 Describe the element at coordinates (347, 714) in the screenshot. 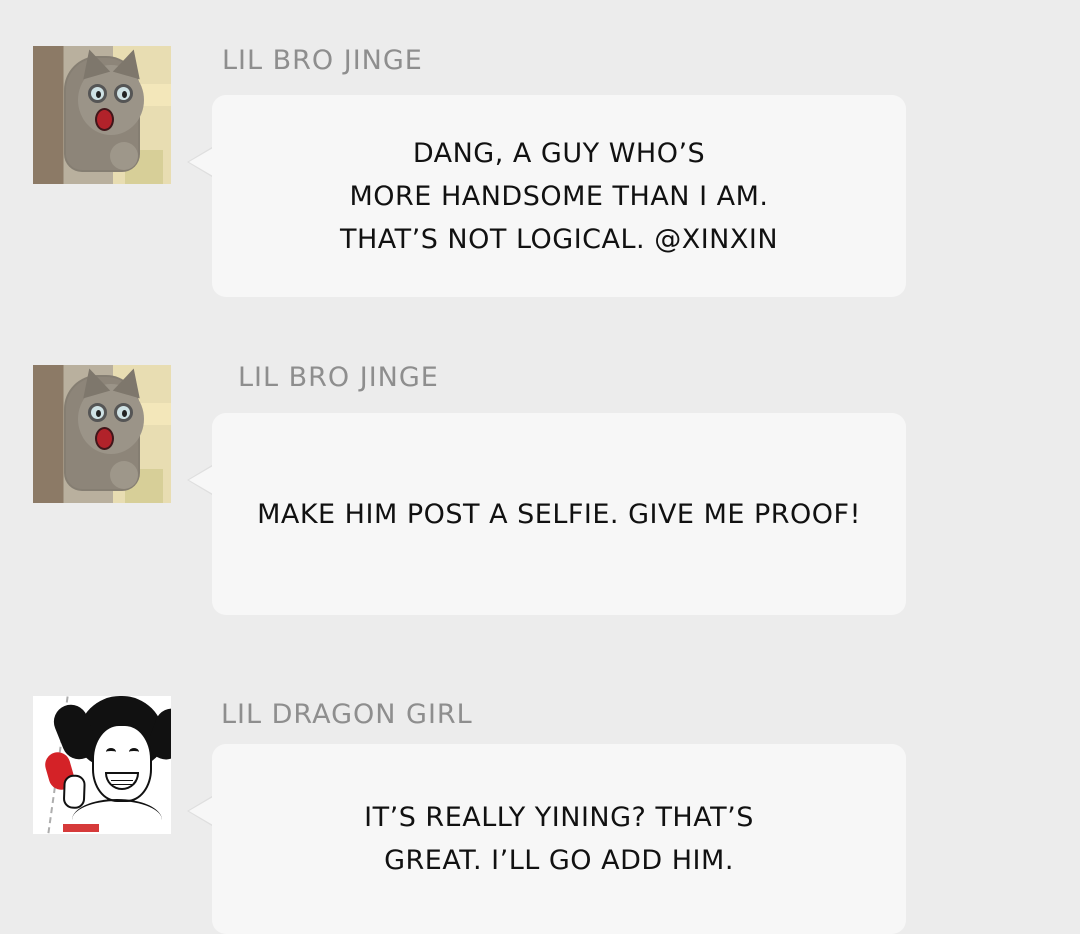

I see `sender-name: LIL DRAGON GIRL` at that location.